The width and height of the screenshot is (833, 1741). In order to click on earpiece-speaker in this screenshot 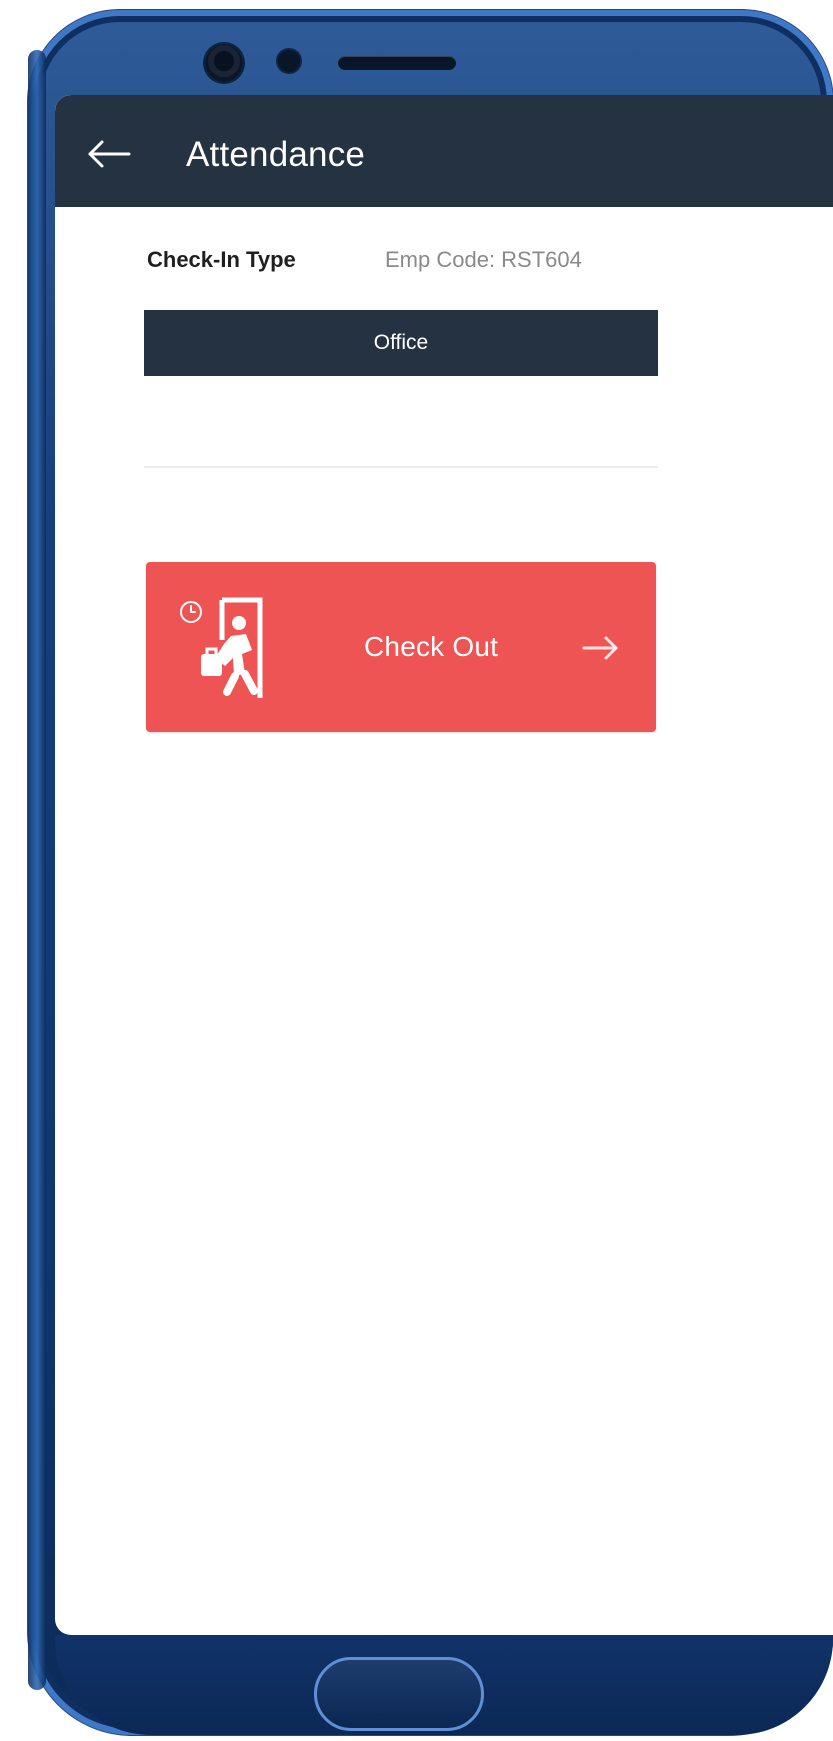, I will do `click(397, 63)`.